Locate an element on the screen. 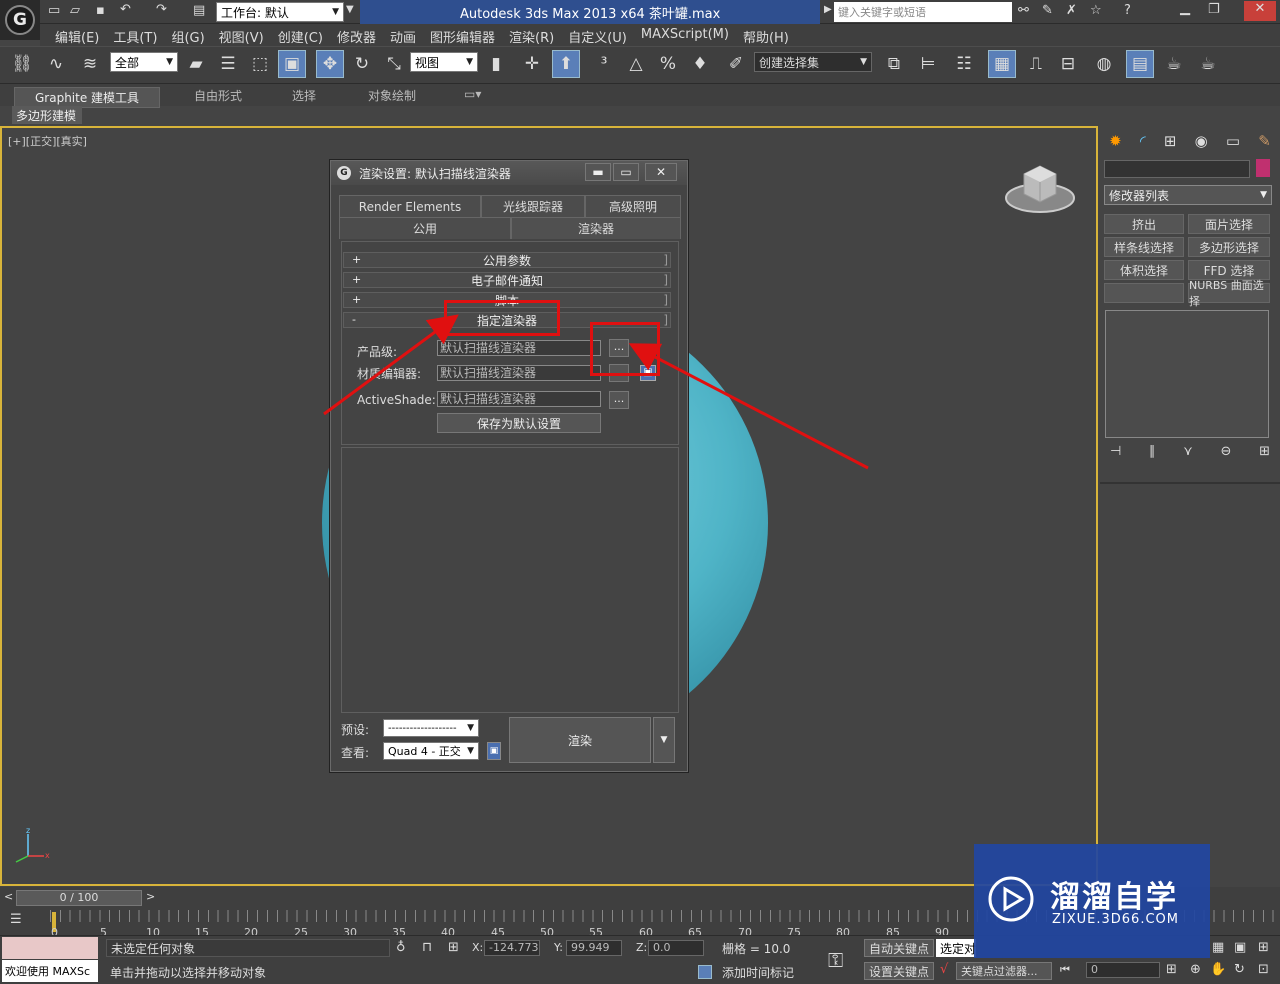  view-select: Quad 4 - 正交 ▼ is located at coordinates (431, 751).